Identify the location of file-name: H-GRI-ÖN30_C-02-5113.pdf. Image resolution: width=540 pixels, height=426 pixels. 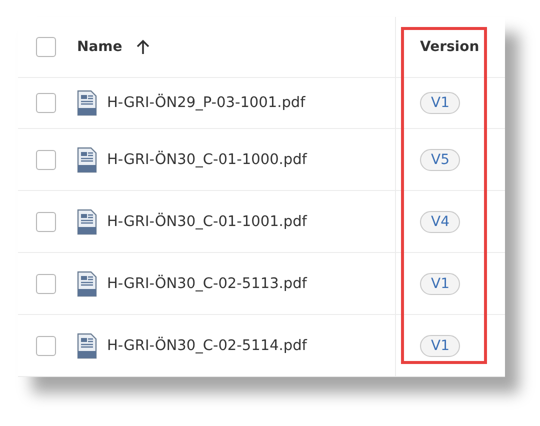
(207, 284).